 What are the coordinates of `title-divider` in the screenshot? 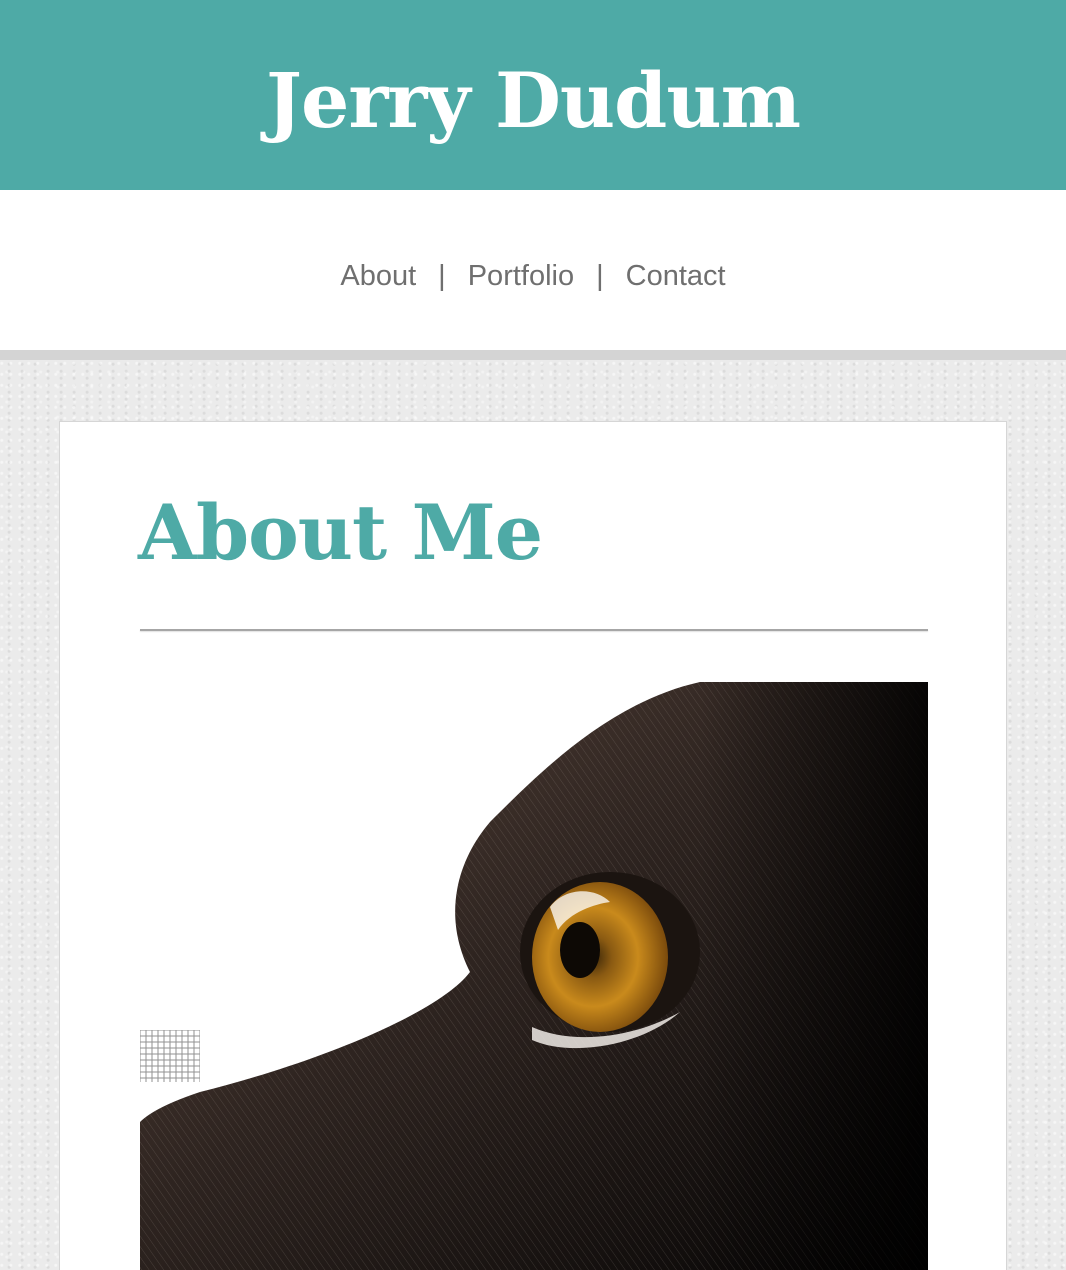 It's located at (534, 630).